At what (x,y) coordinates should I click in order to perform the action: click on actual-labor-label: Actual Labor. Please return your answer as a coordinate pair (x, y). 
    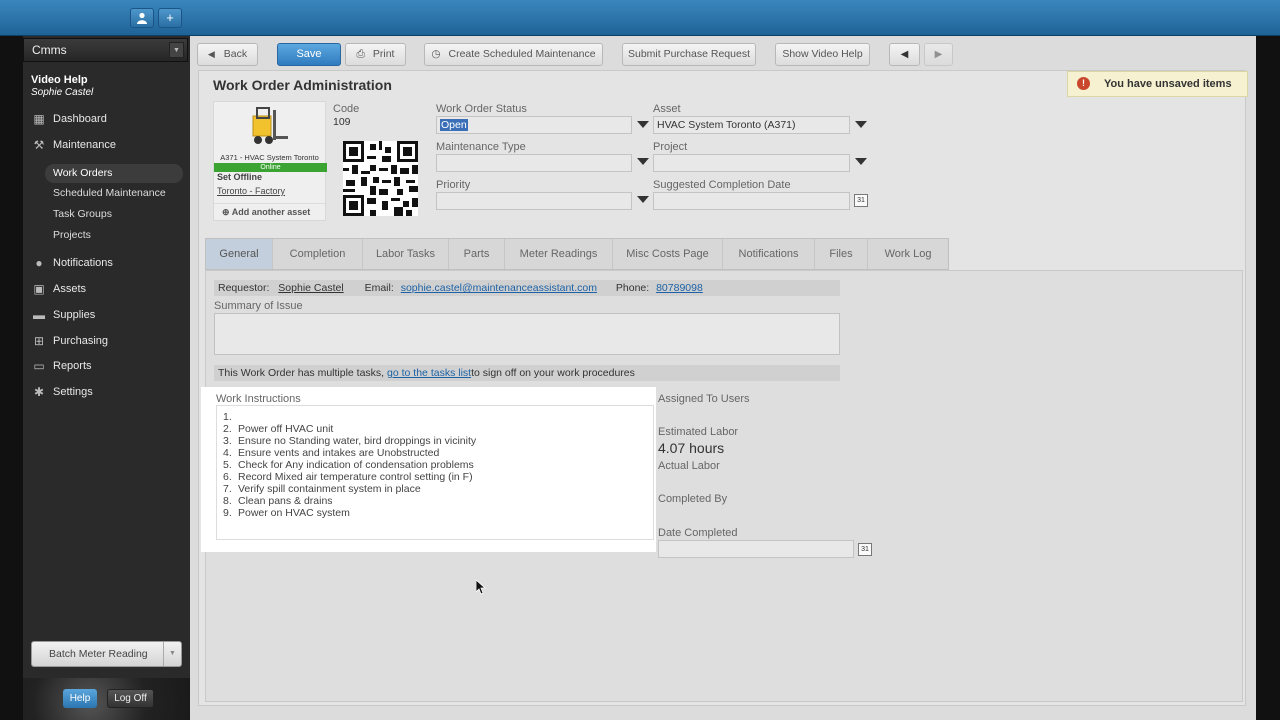
    Looking at the image, I should click on (689, 466).